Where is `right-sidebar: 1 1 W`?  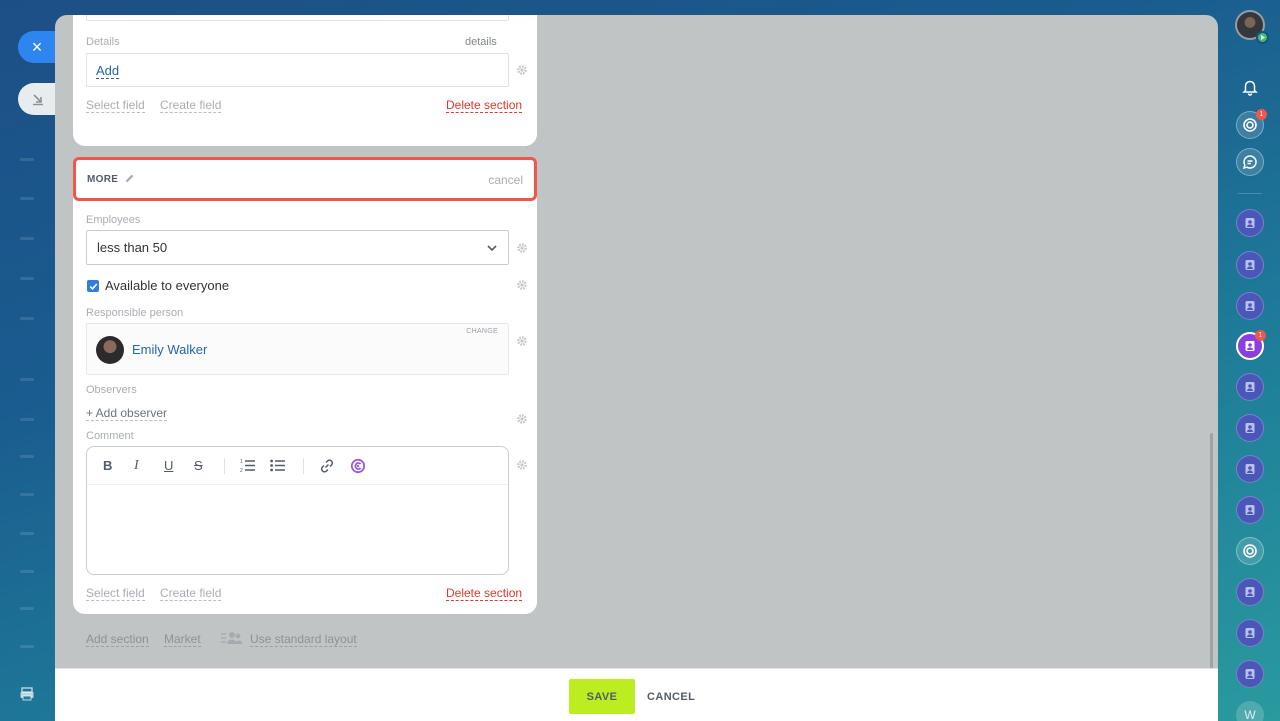
right-sidebar: 1 1 W is located at coordinates (1255, 360).